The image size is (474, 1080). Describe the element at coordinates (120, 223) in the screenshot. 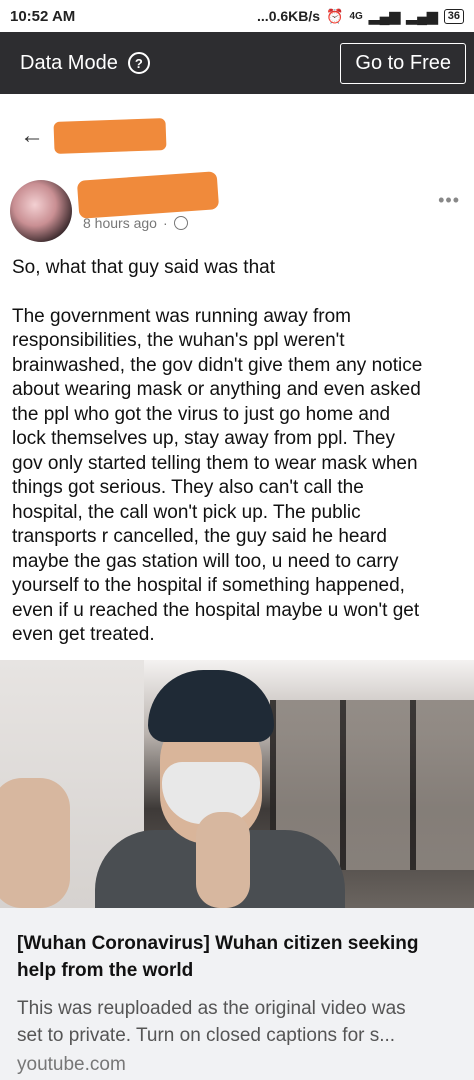

I see `post-time: 8 hours ago` at that location.